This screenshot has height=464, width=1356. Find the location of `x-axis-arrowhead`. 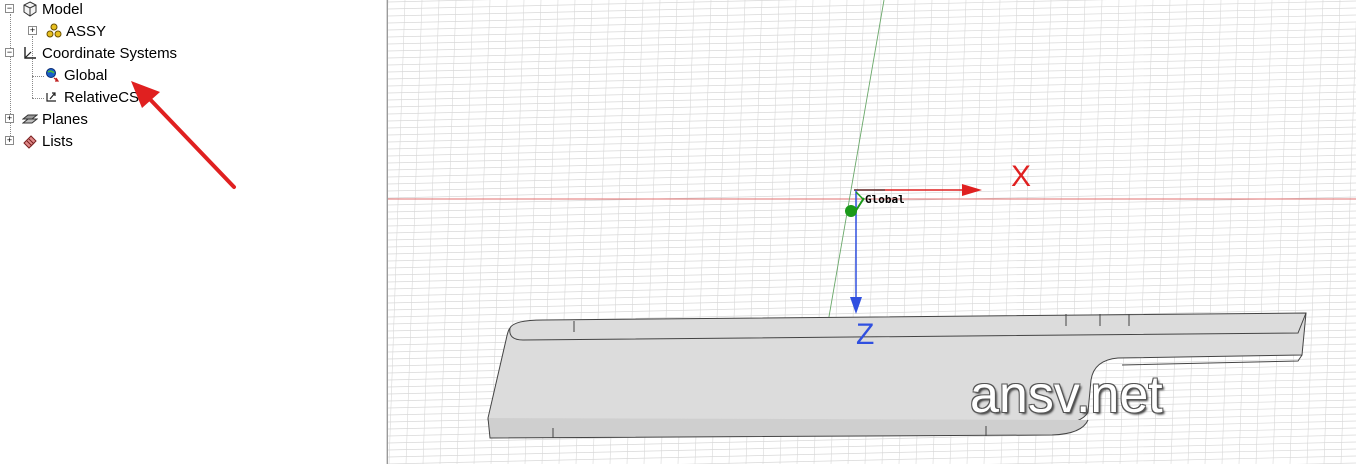

x-axis-arrowhead is located at coordinates (972, 190).